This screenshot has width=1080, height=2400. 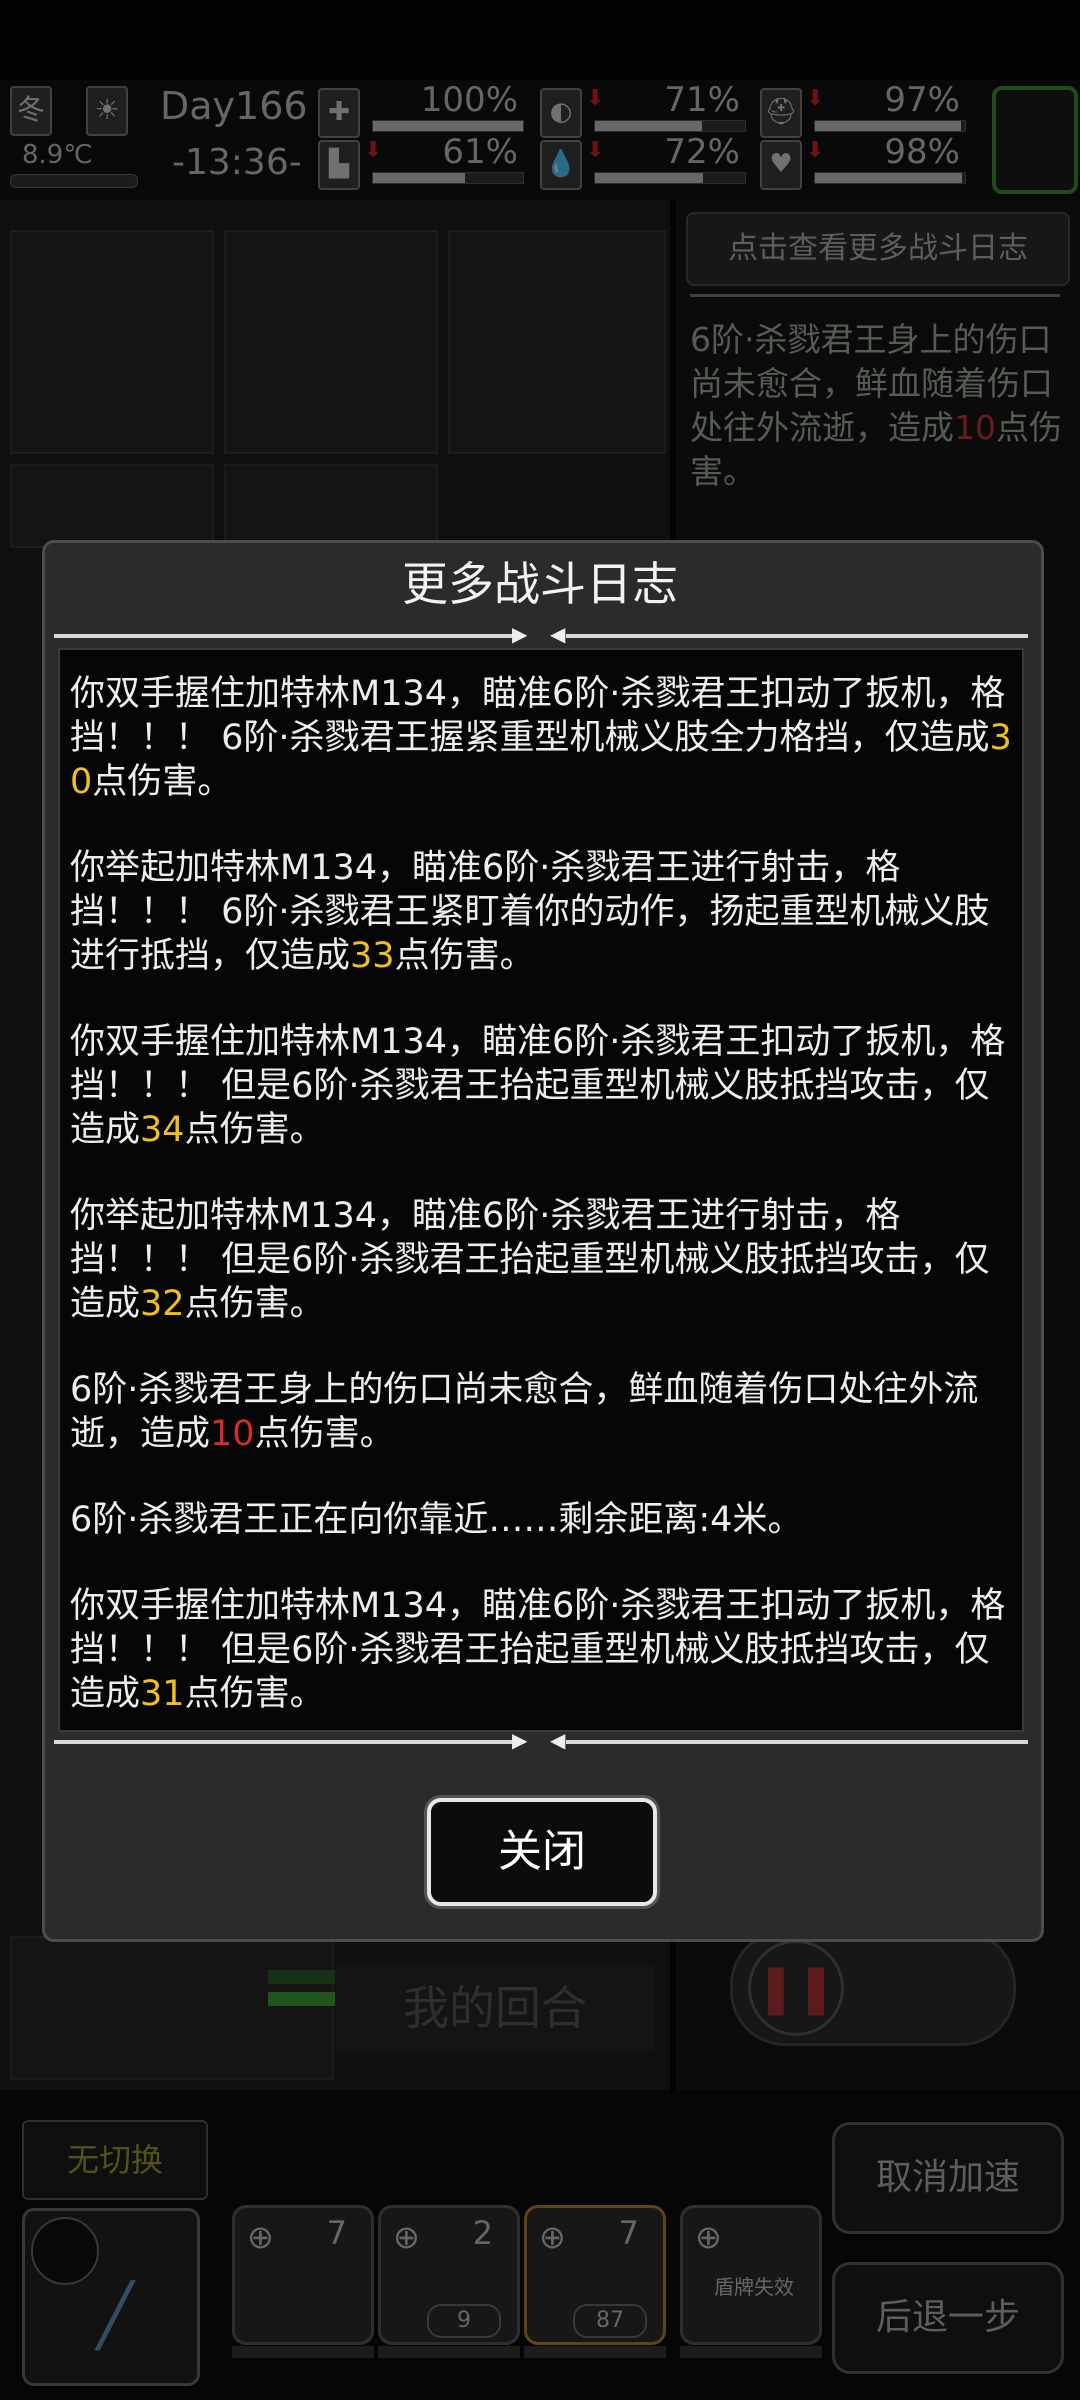 What do you see at coordinates (162, 1304) in the screenshot?
I see `damage-number: 32` at bounding box center [162, 1304].